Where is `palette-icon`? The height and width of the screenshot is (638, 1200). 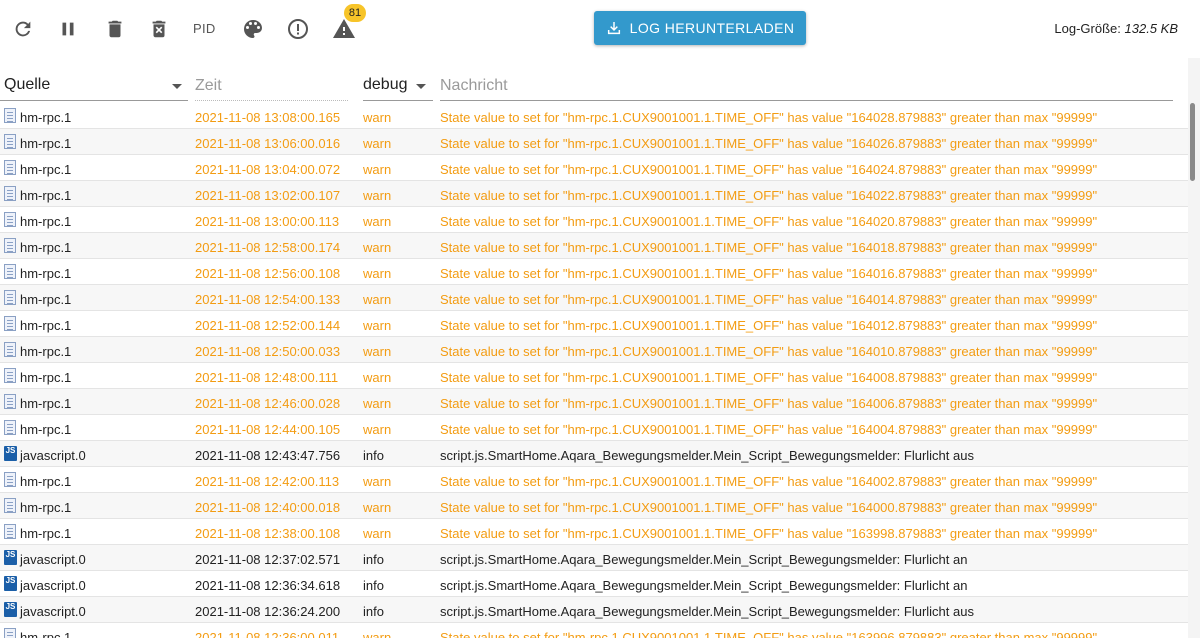
palette-icon is located at coordinates (253, 29).